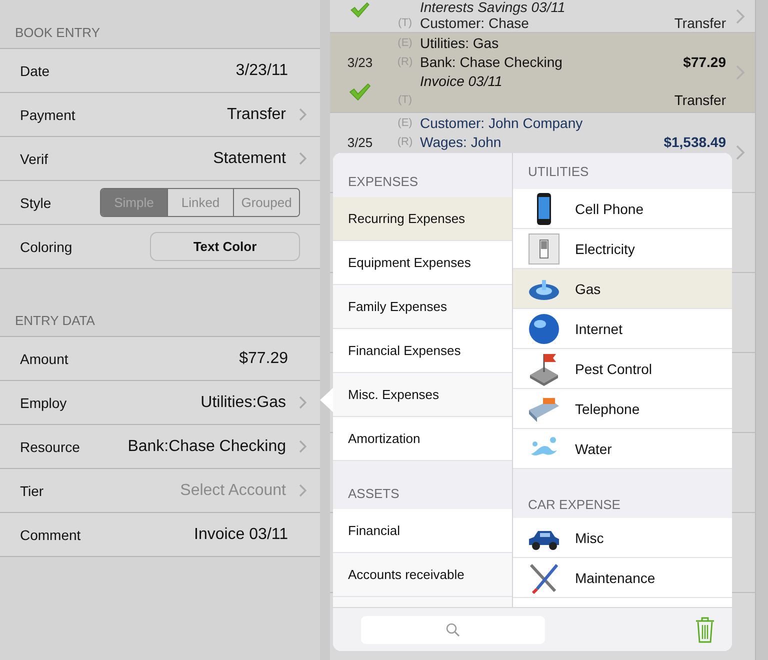 The height and width of the screenshot is (660, 768). I want to click on category-item: Recurring Expenses, so click(422, 219).